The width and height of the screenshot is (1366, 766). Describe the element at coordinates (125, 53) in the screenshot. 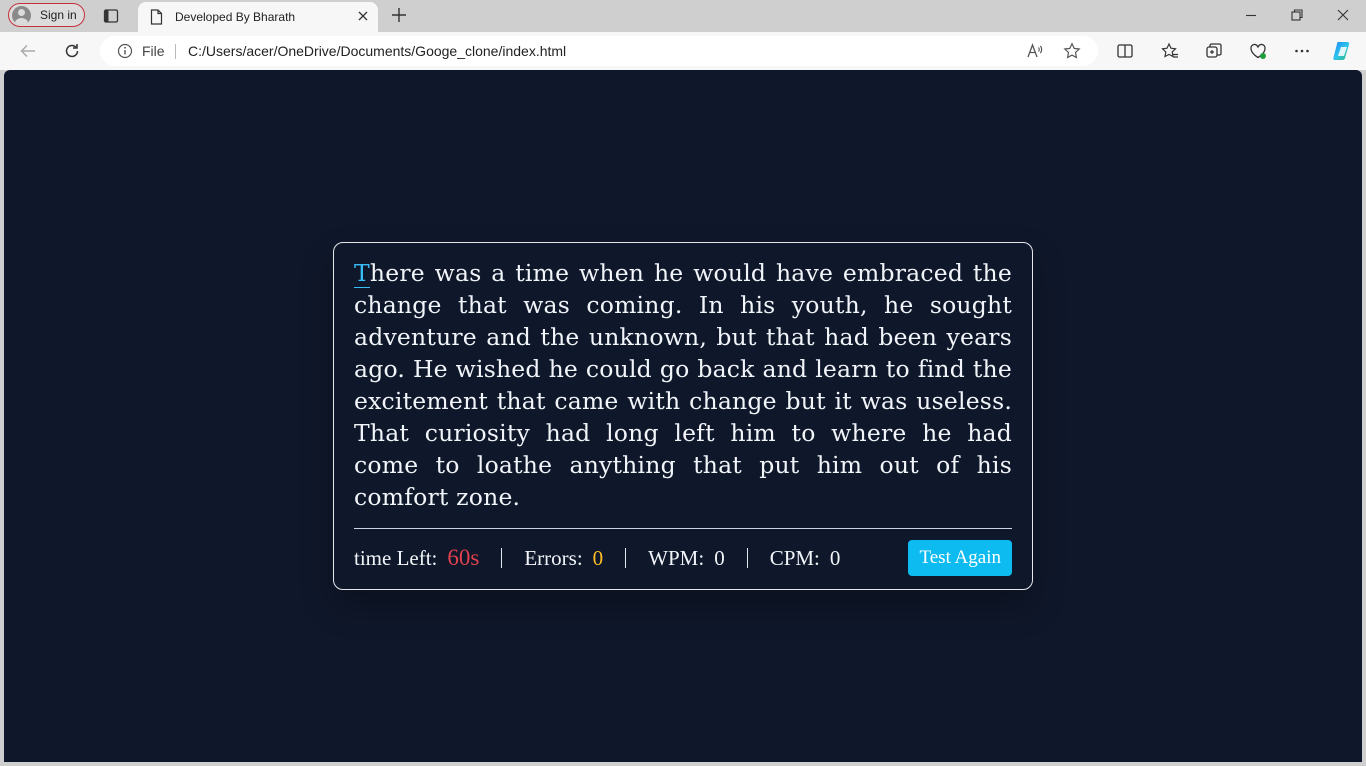

I see `info-icon` at that location.